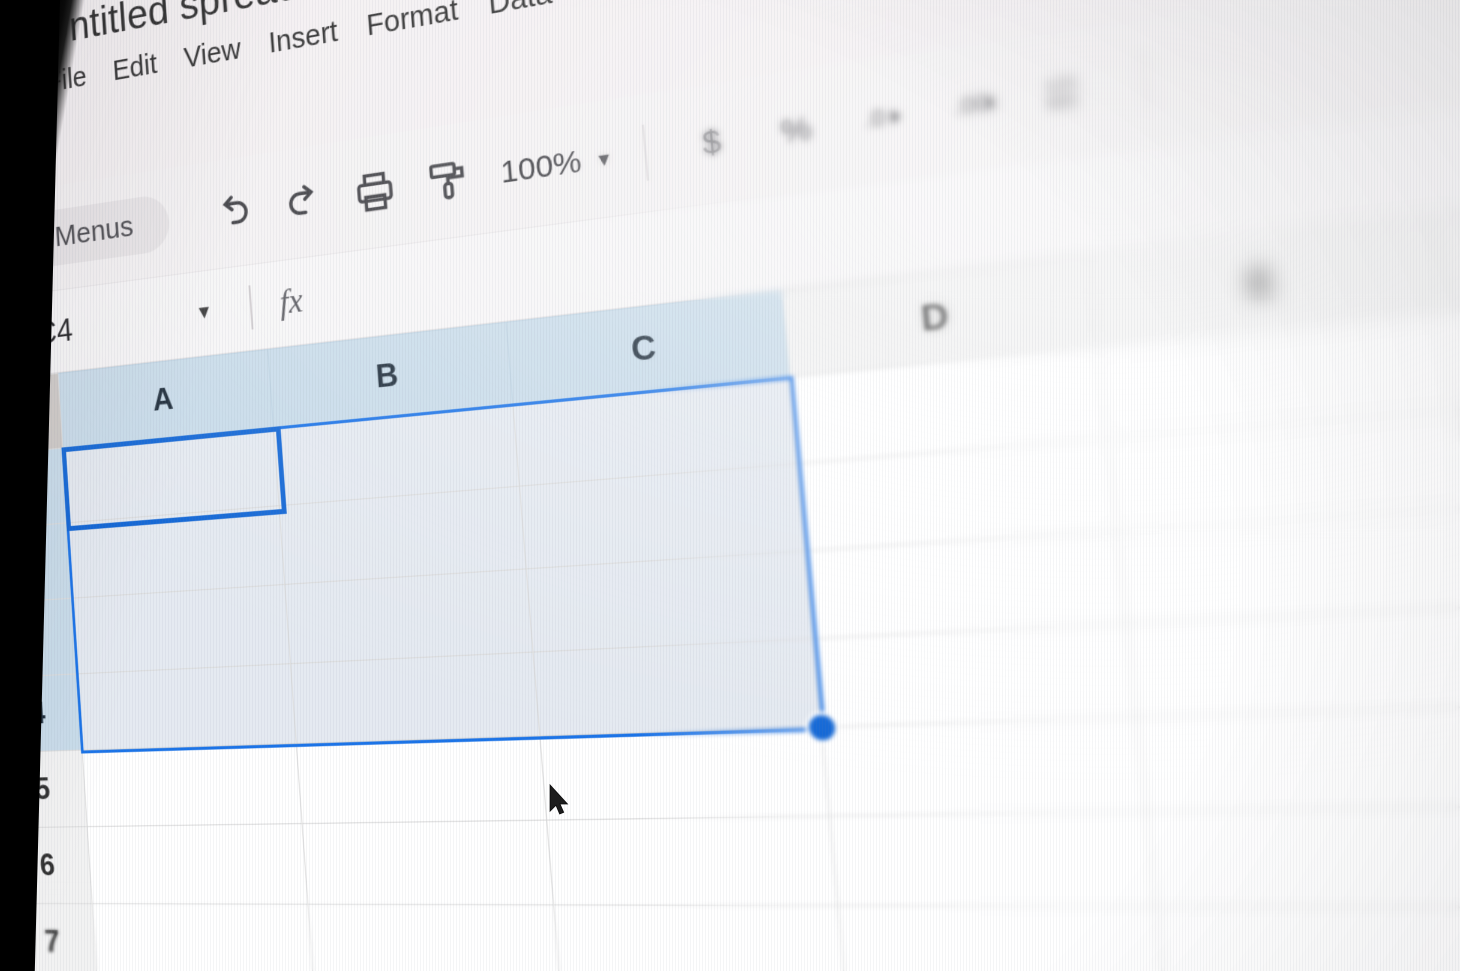  What do you see at coordinates (98, 326) in the screenshot?
I see `name-box: A1:C4` at bounding box center [98, 326].